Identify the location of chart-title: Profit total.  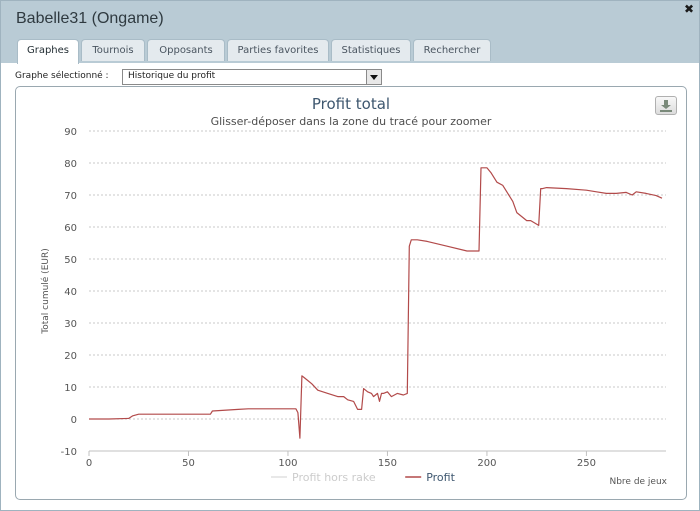
(351, 104).